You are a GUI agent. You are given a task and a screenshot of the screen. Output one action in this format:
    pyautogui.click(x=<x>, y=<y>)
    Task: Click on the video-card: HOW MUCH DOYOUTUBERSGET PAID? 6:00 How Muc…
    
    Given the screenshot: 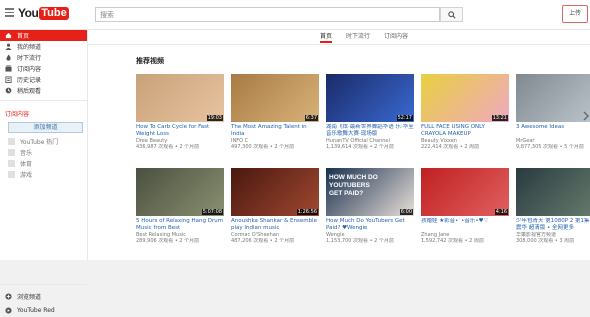 What is the action you would take?
    pyautogui.click(x=370, y=206)
    